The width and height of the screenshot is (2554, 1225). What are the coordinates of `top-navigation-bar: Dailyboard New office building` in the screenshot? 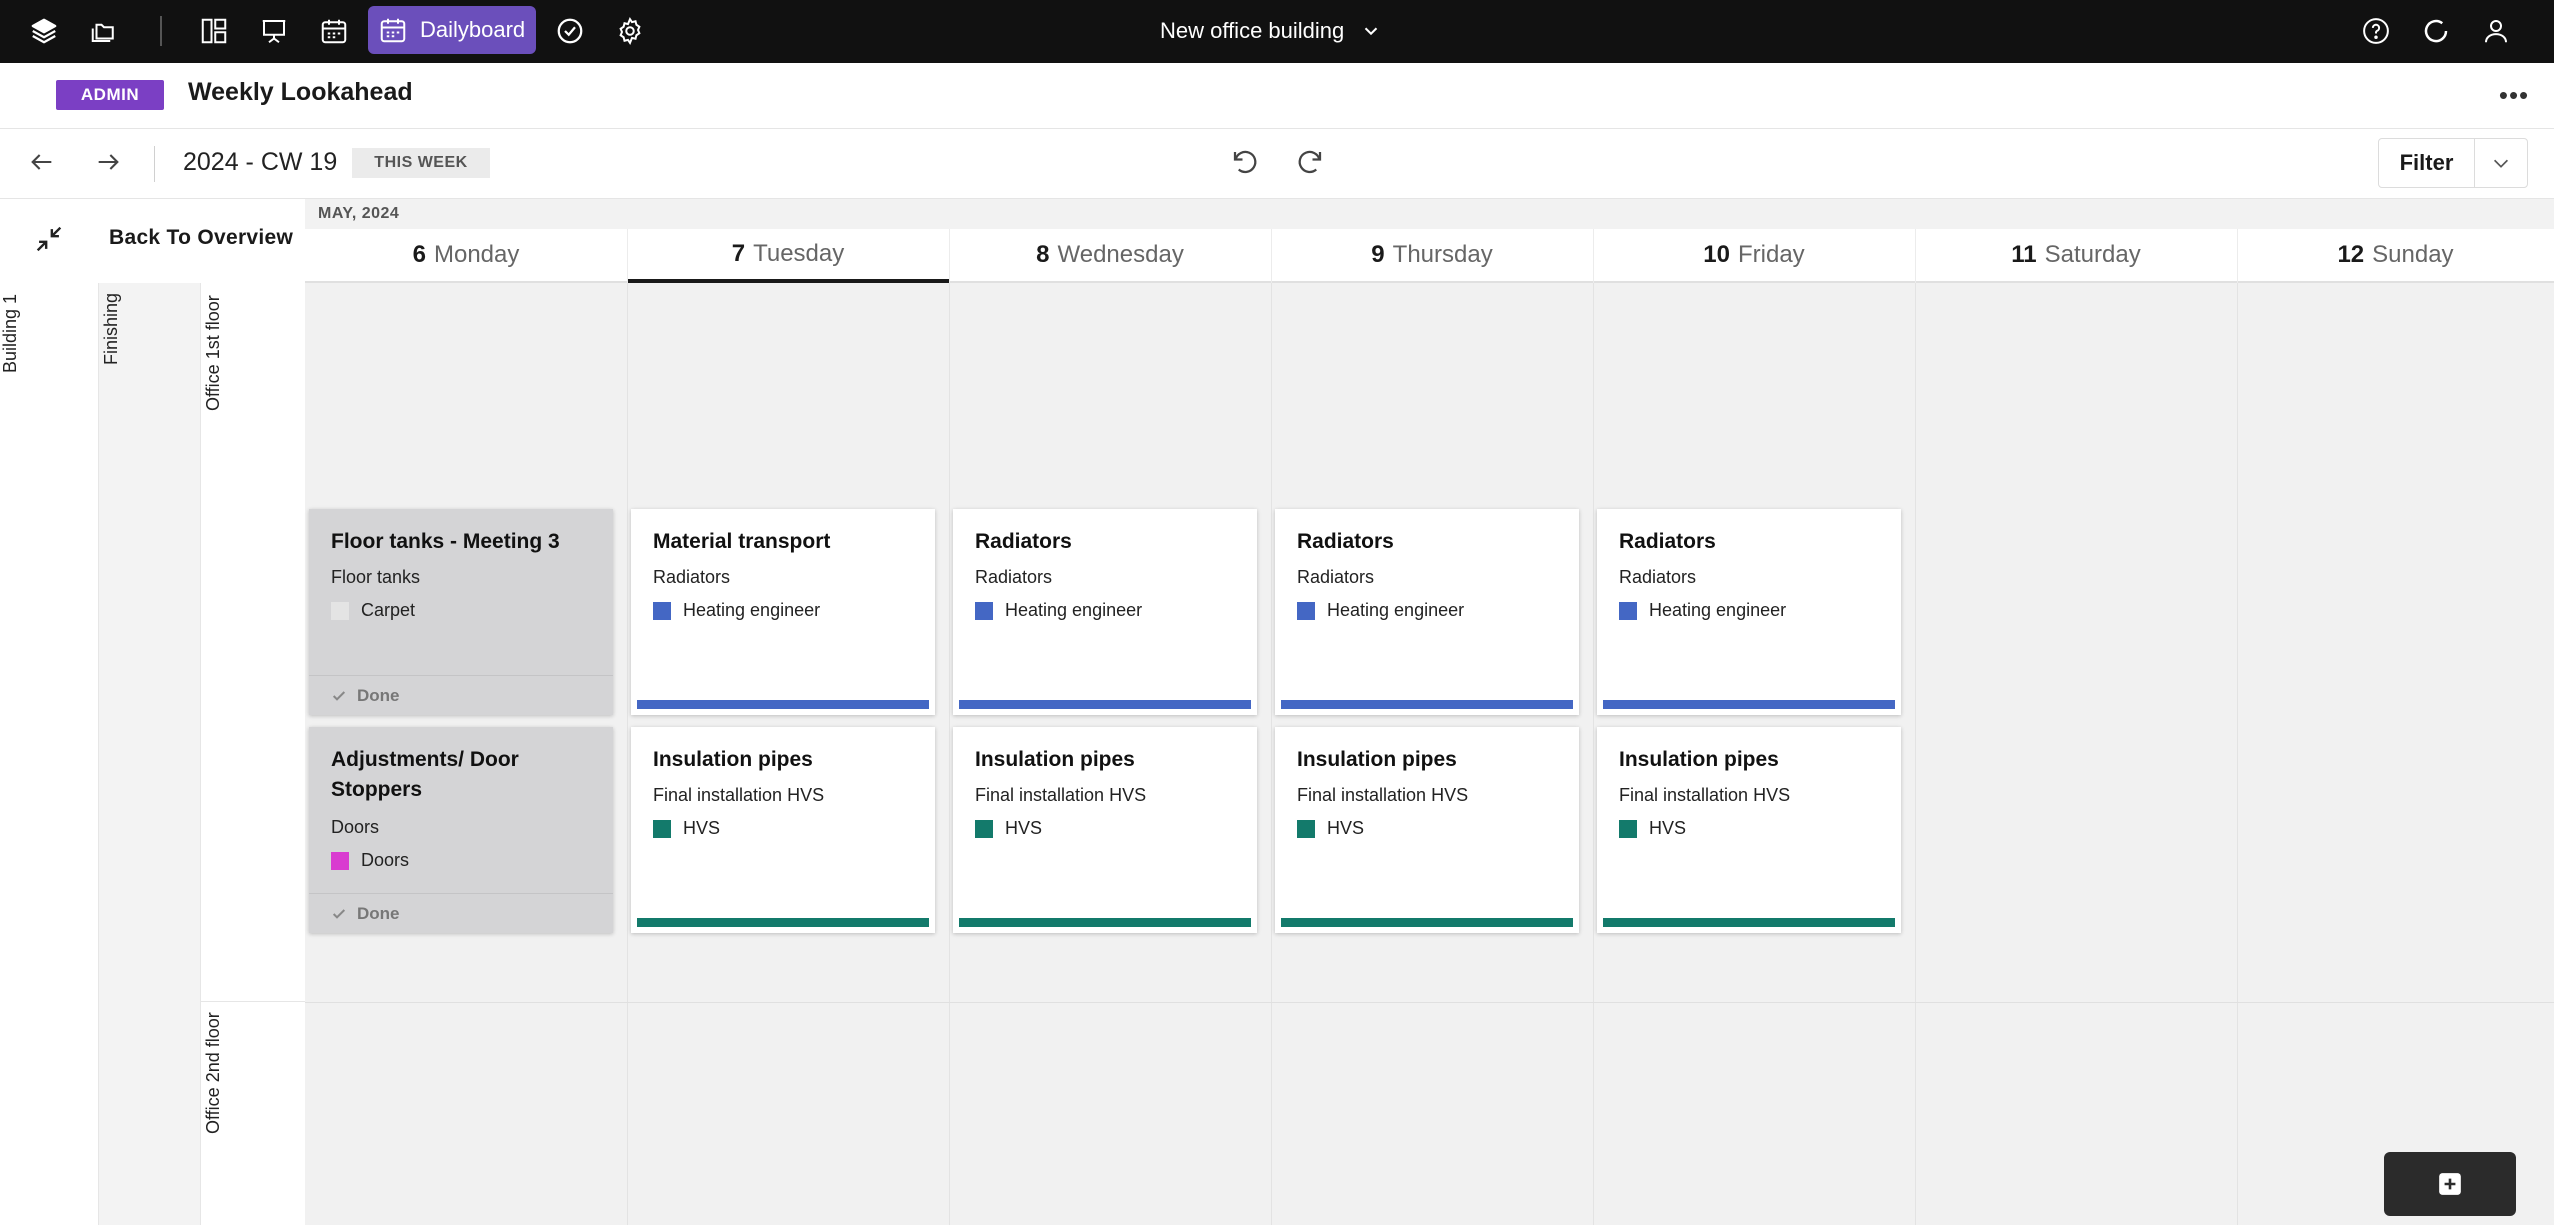 It's located at (1277, 31).